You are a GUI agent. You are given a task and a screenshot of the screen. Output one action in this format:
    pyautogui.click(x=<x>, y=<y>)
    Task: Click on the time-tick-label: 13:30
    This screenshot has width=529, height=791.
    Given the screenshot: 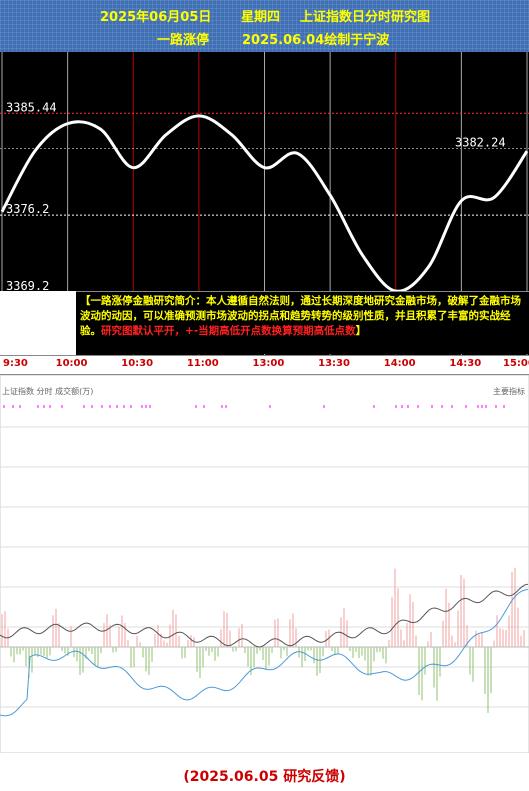 What is the action you would take?
    pyautogui.click(x=334, y=363)
    